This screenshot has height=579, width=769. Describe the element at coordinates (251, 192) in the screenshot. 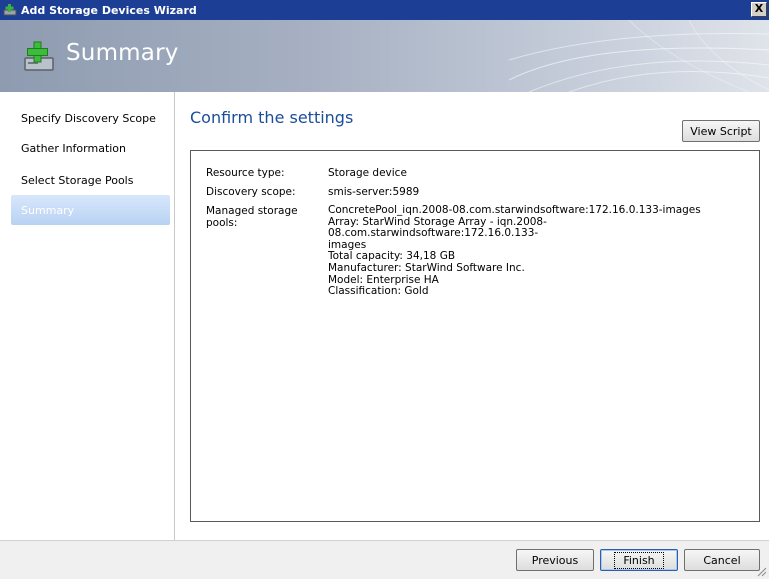

I see `summary-key: Discovery scope:` at that location.